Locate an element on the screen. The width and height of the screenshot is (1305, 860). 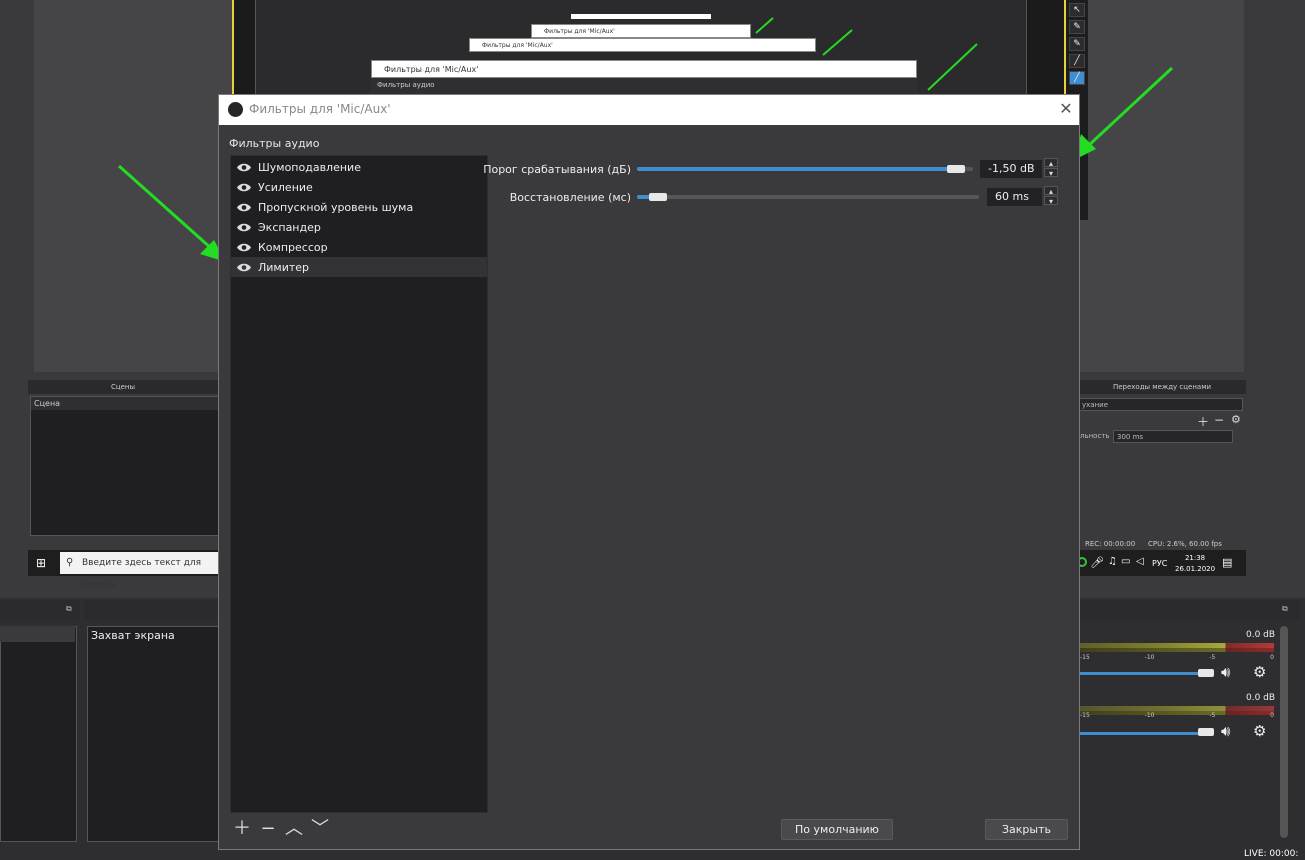
move-up-icon: ︿ is located at coordinates (294, 829).